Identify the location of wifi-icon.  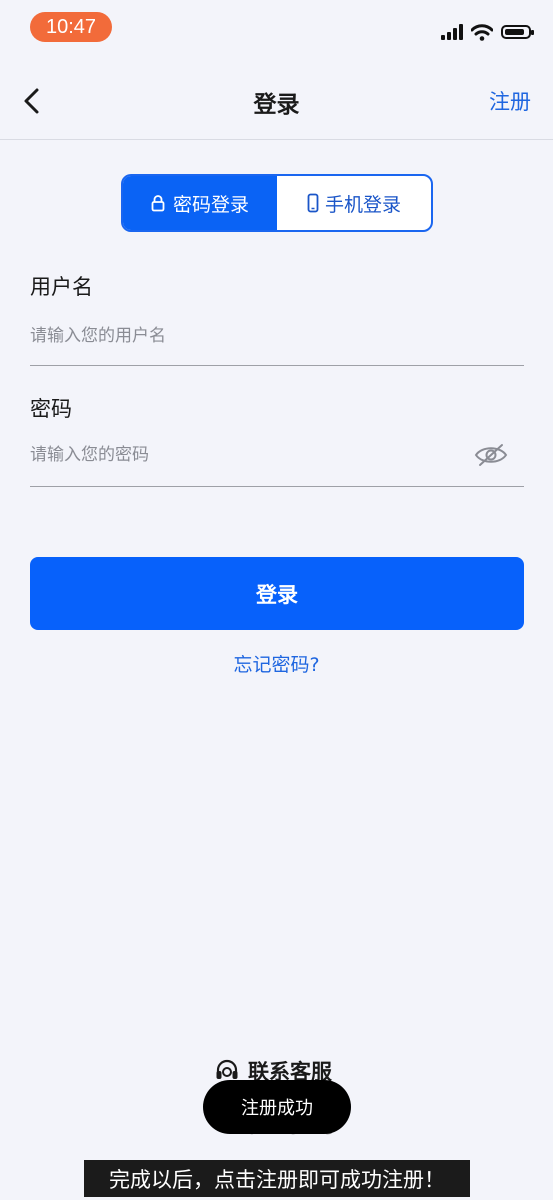
(482, 32).